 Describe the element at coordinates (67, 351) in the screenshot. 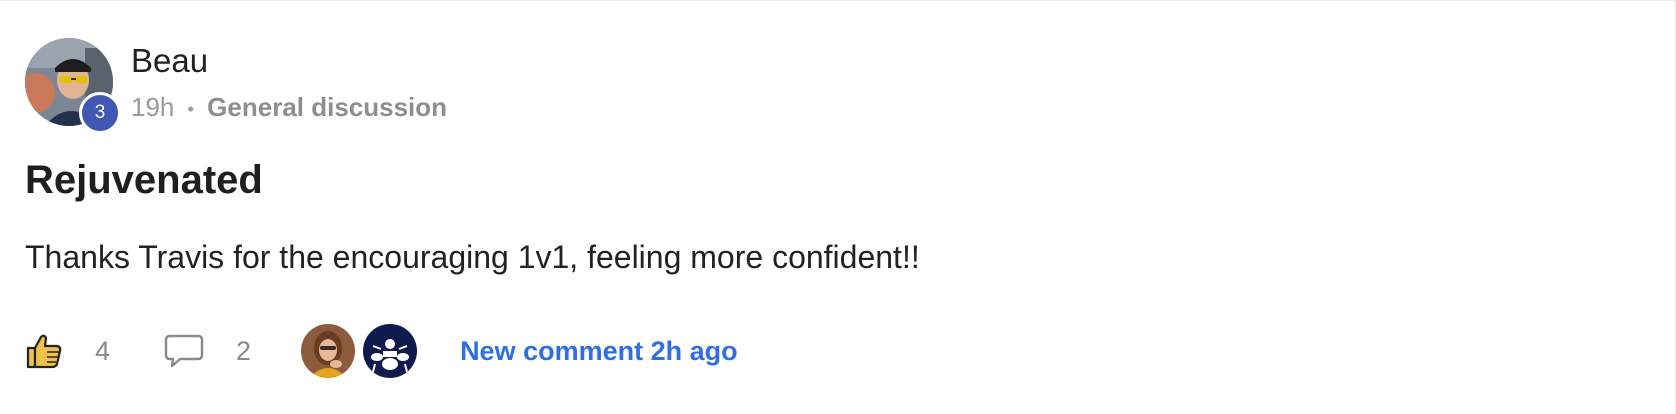

I see `like-button: 4` at that location.